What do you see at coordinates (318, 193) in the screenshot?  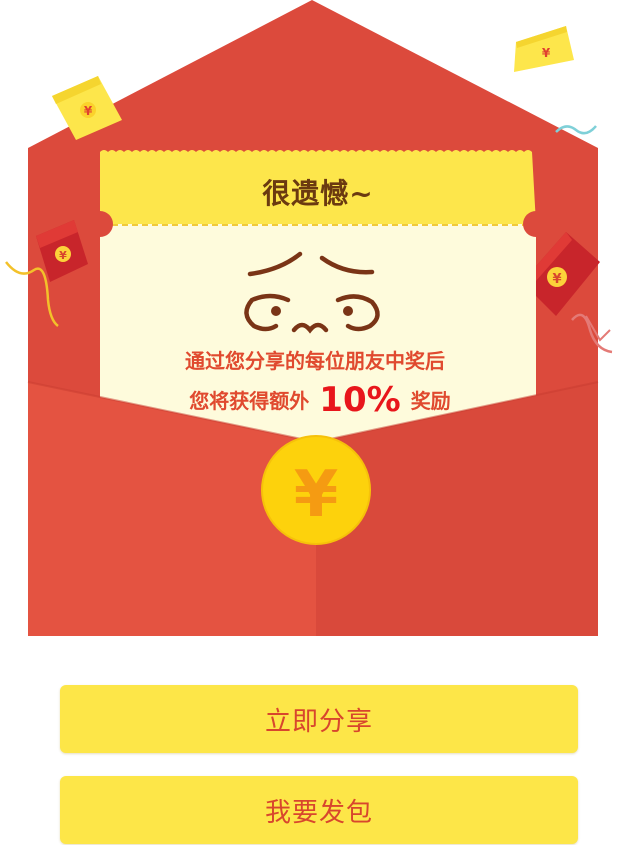 I see `ticket-title: 很遗憾~` at bounding box center [318, 193].